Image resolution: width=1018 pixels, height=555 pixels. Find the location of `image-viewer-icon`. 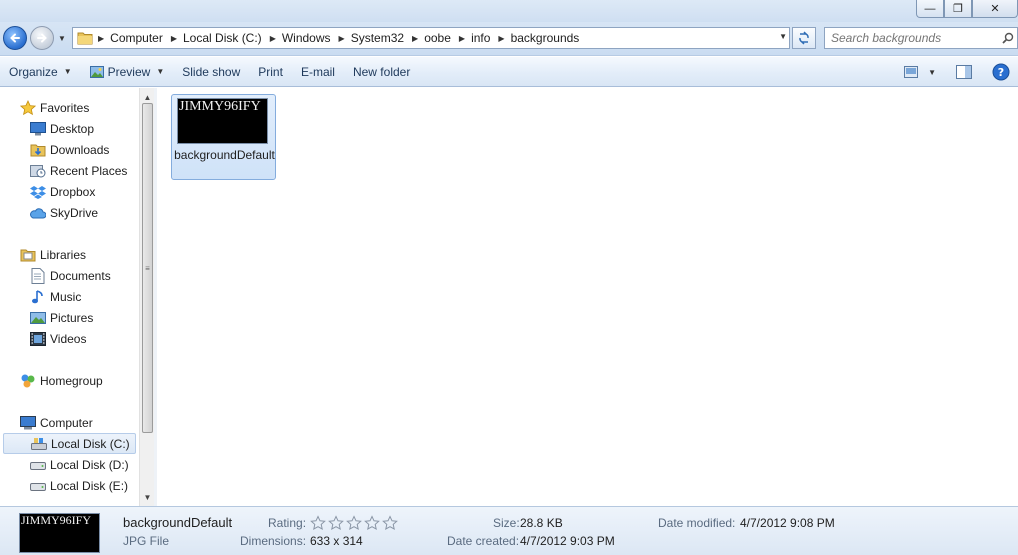

image-viewer-icon is located at coordinates (96, 71).